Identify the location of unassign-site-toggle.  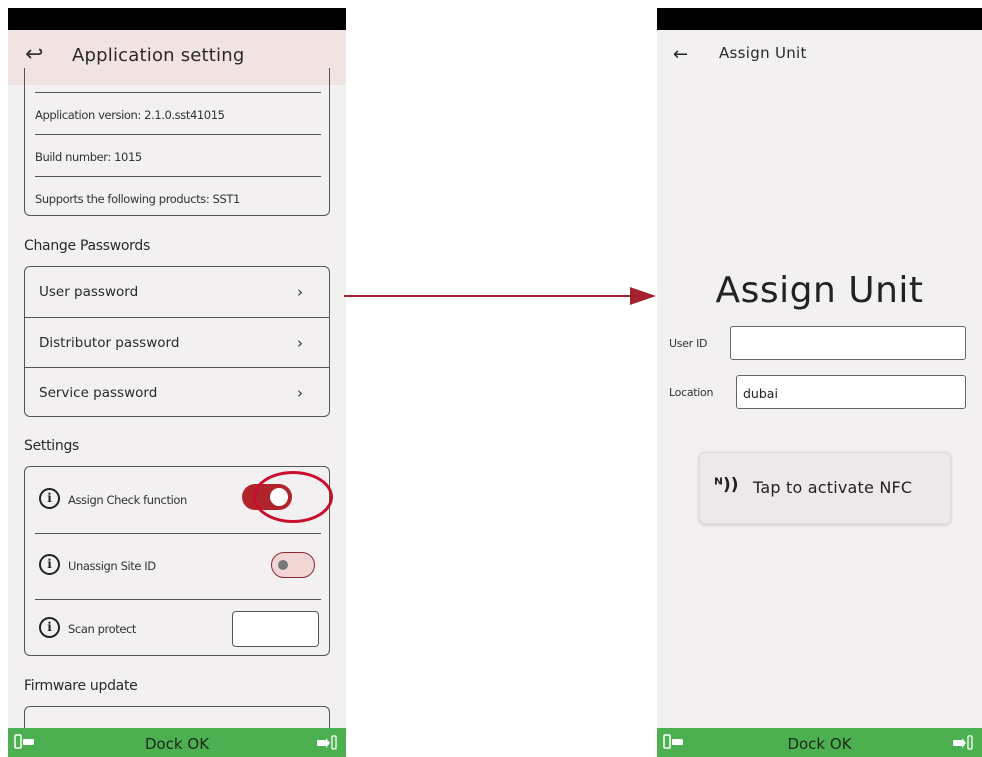
(293, 565).